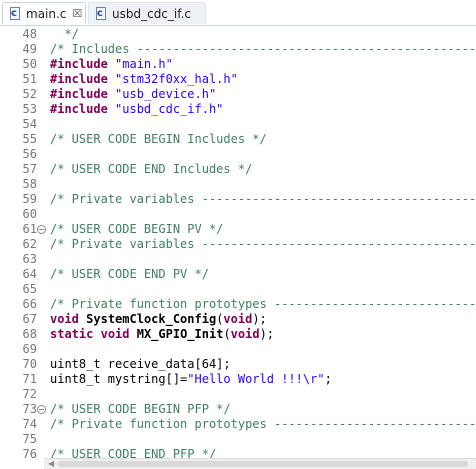 Image resolution: width=476 pixels, height=469 pixels. What do you see at coordinates (29, 139) in the screenshot?
I see `line-number: 55` at bounding box center [29, 139].